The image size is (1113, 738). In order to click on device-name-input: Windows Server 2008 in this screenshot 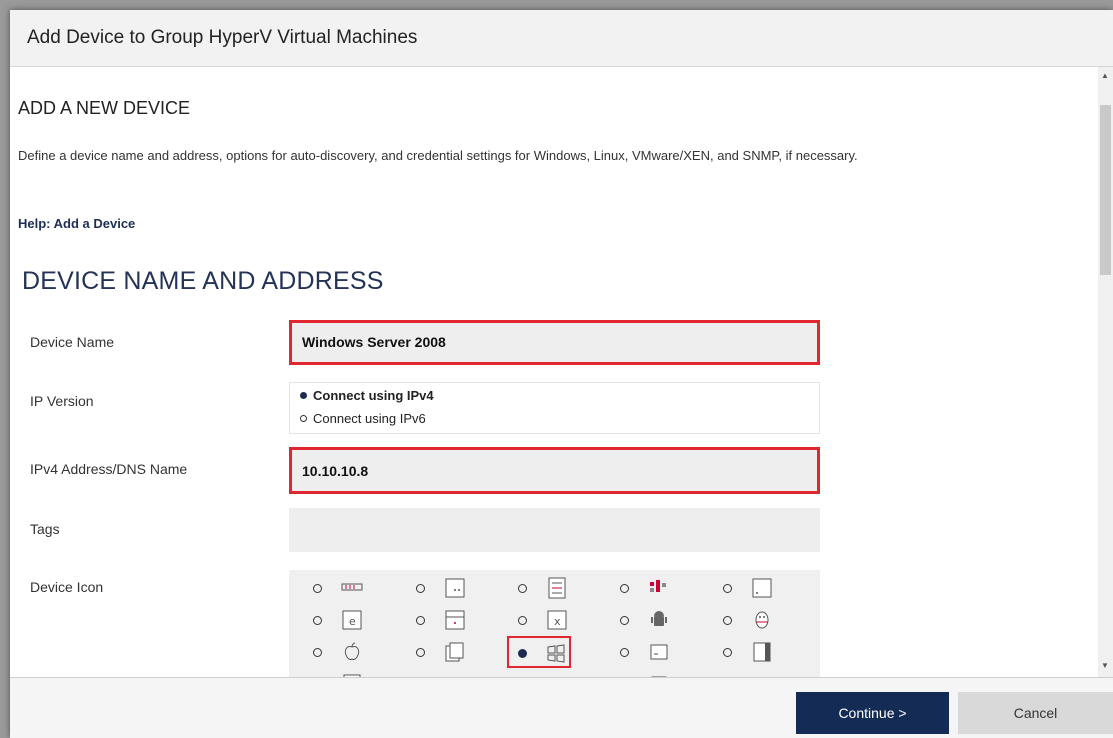, I will do `click(554, 342)`.